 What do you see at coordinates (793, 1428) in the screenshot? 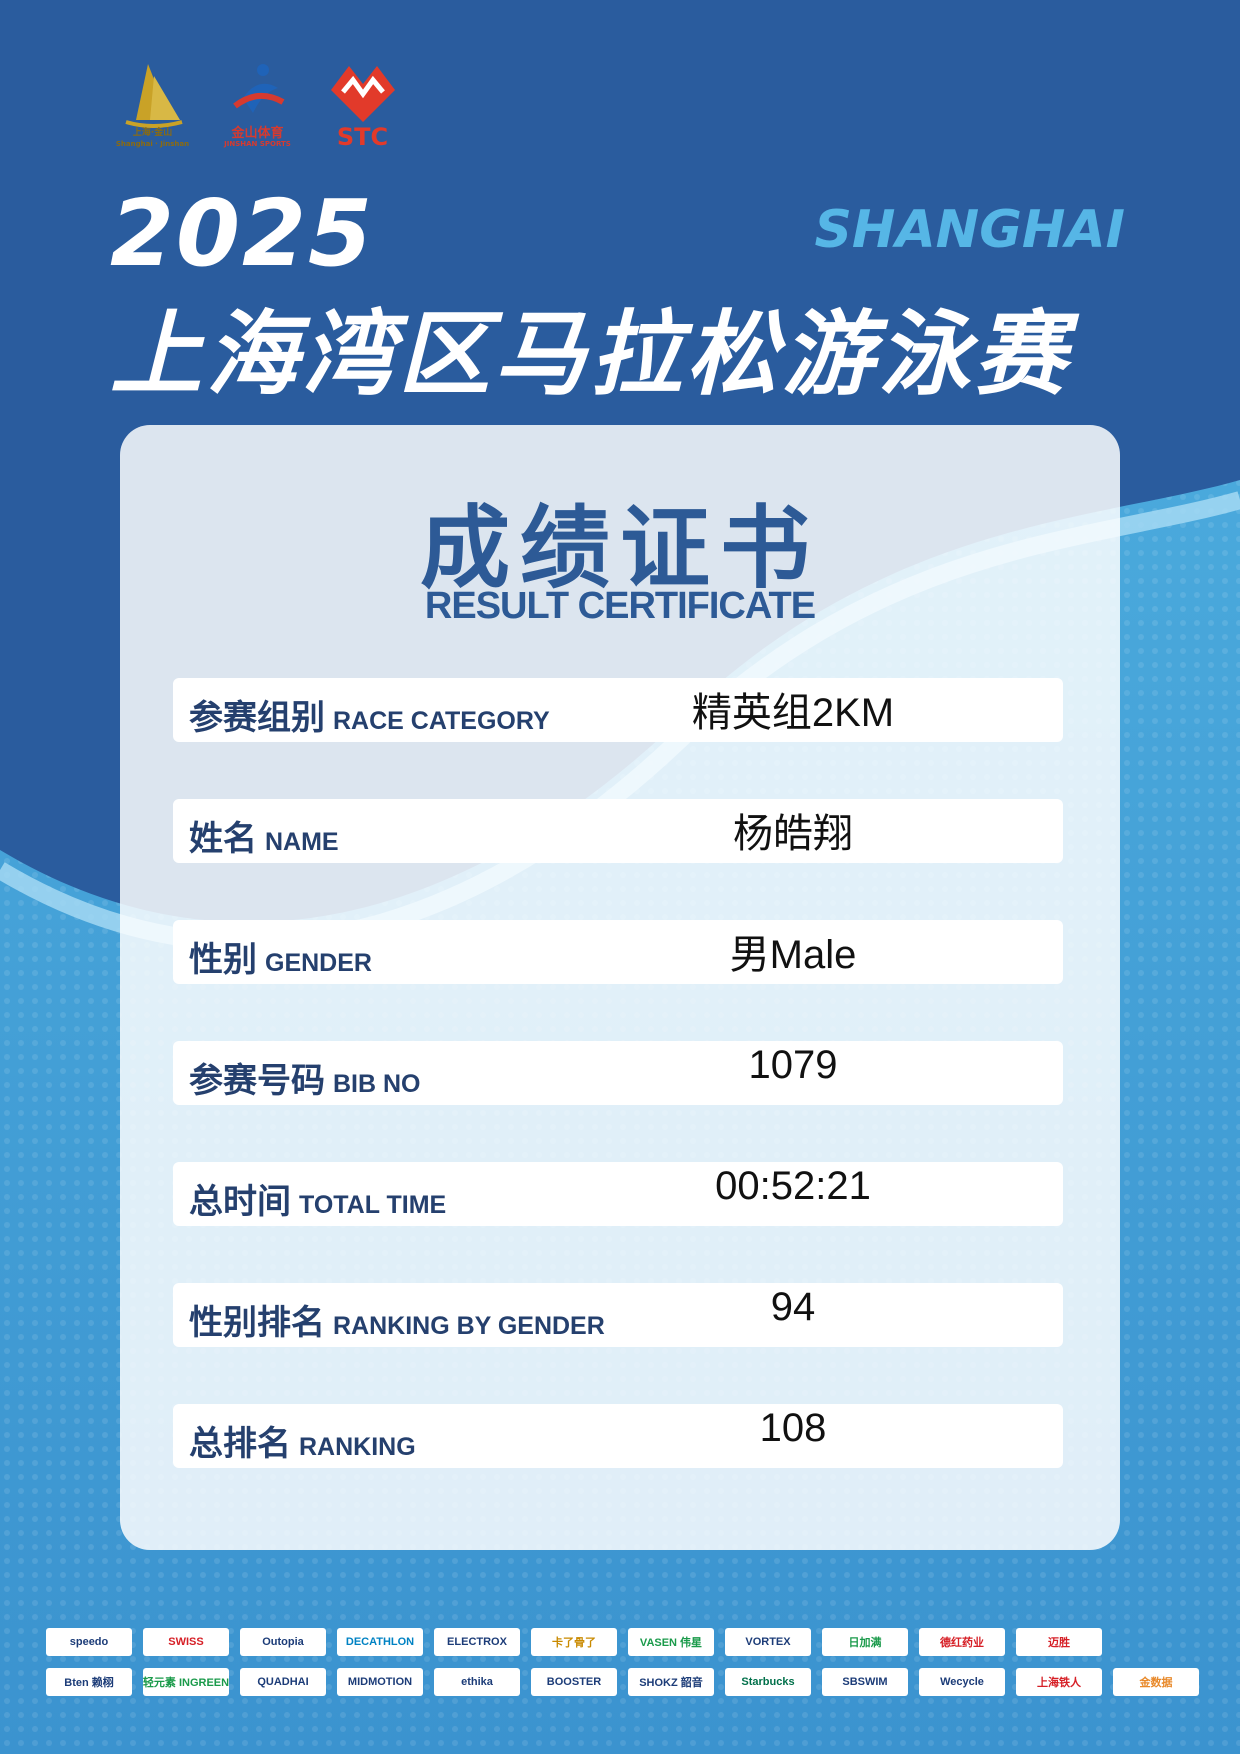
I see `overall-ranking-value: 108` at bounding box center [793, 1428].